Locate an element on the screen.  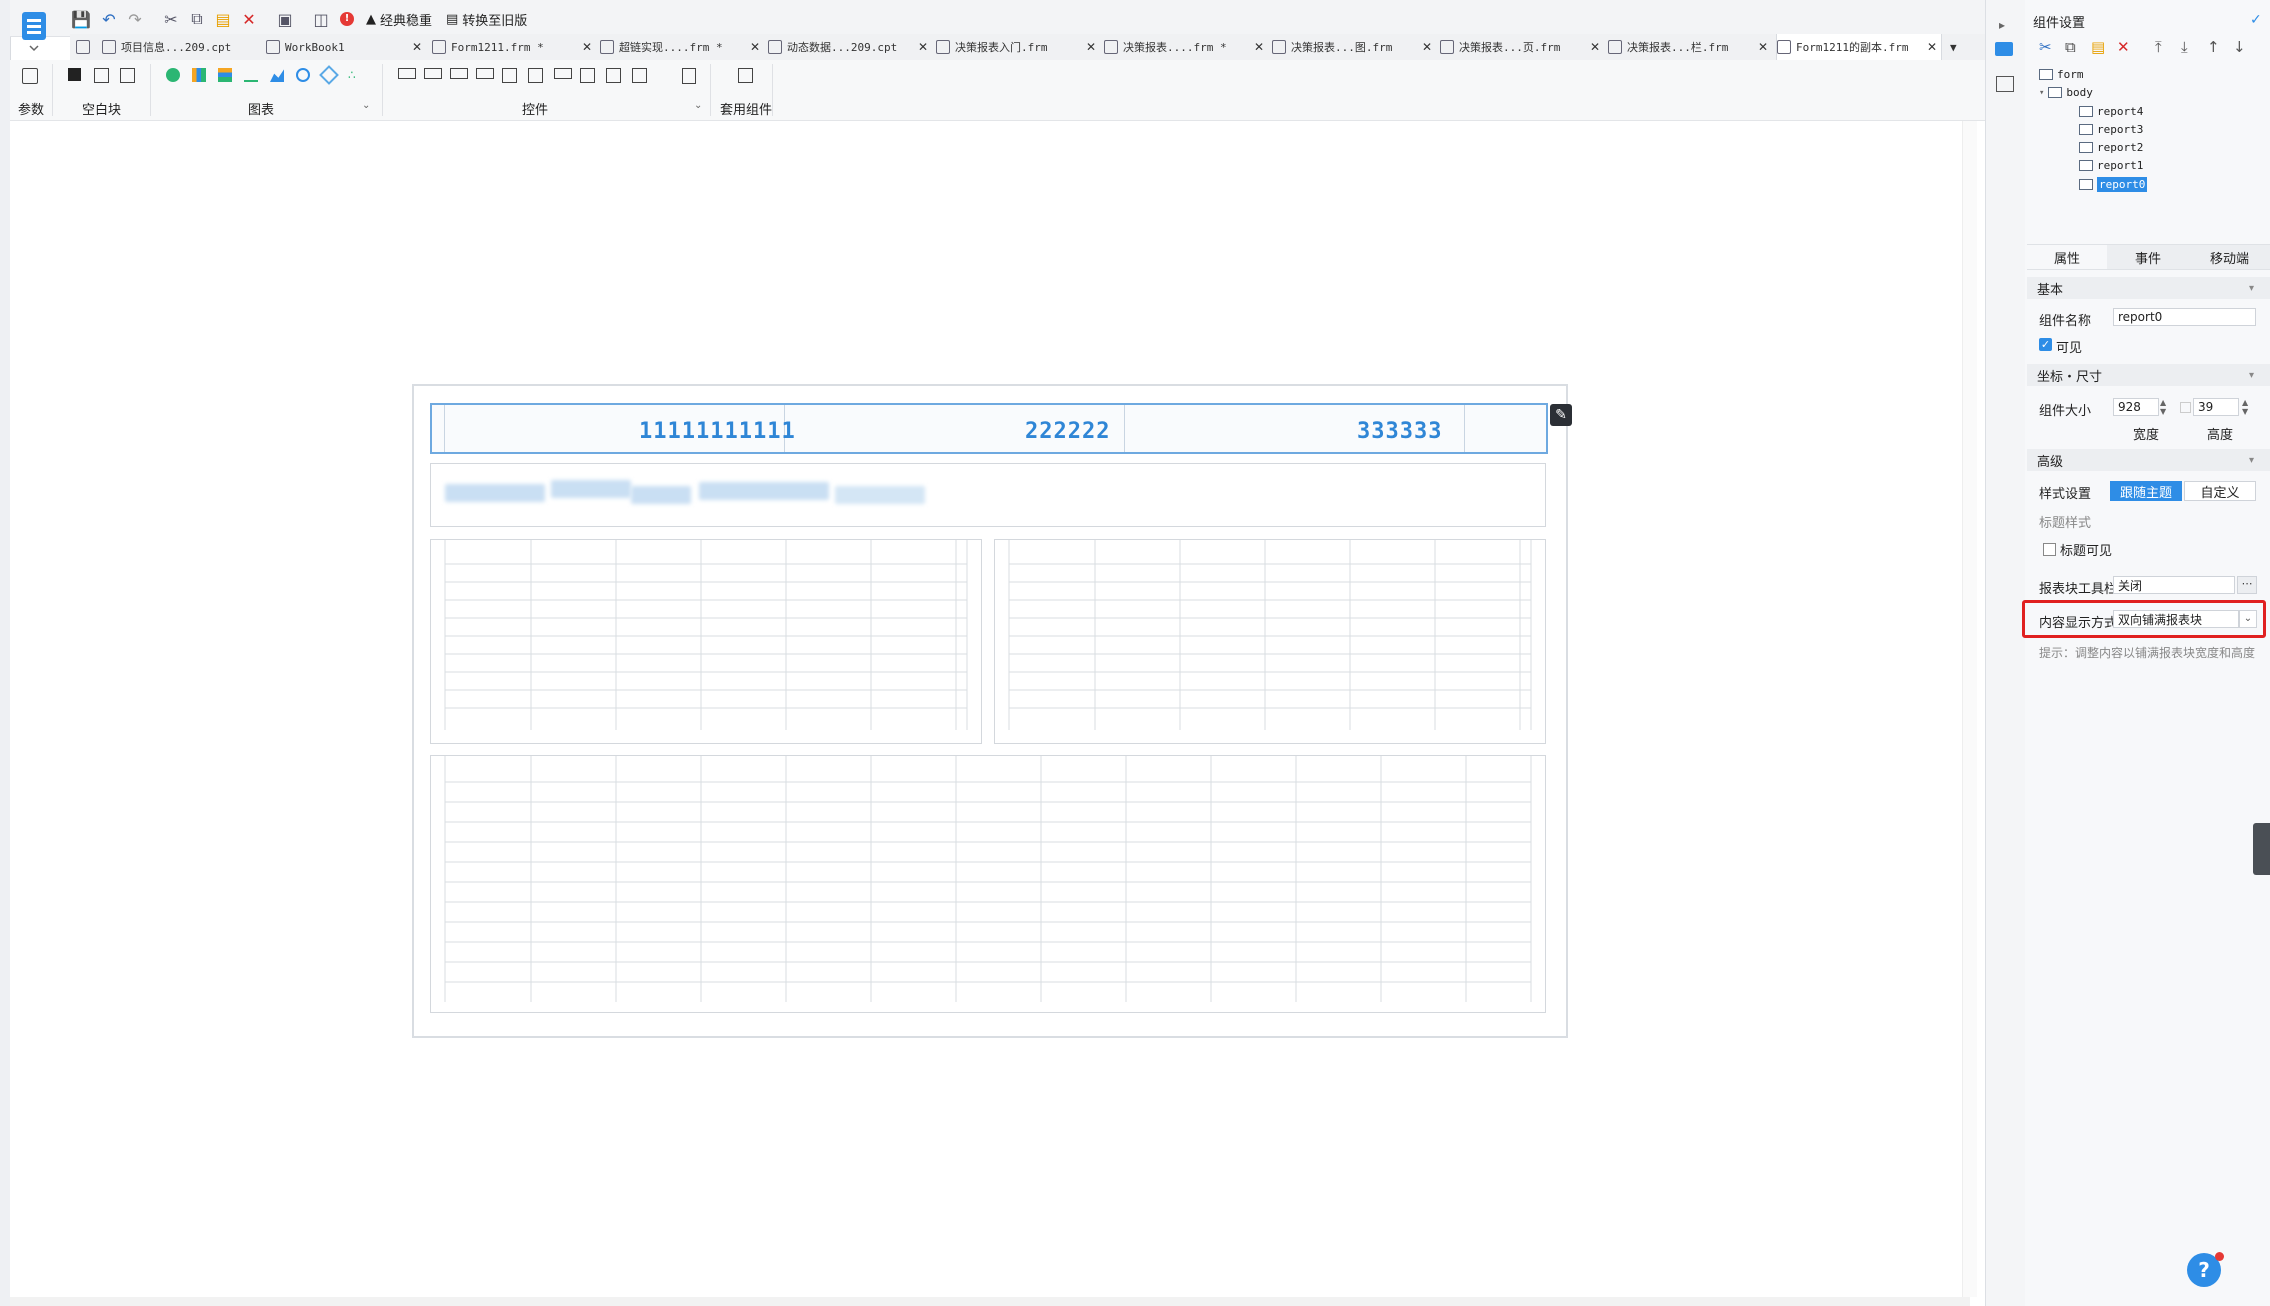
list-widget-icon is located at coordinates (613, 75).